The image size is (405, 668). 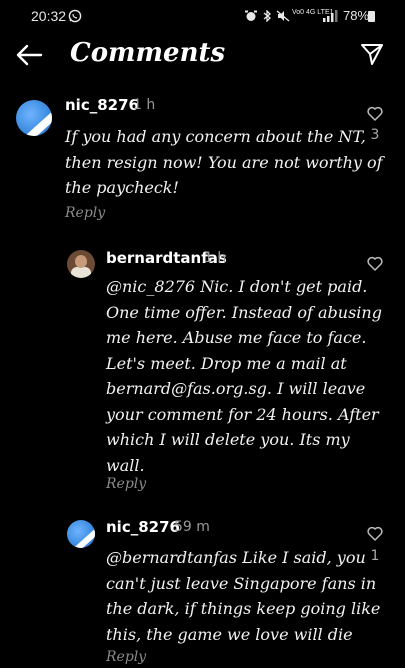 I want to click on like-count: 1, so click(x=375, y=556).